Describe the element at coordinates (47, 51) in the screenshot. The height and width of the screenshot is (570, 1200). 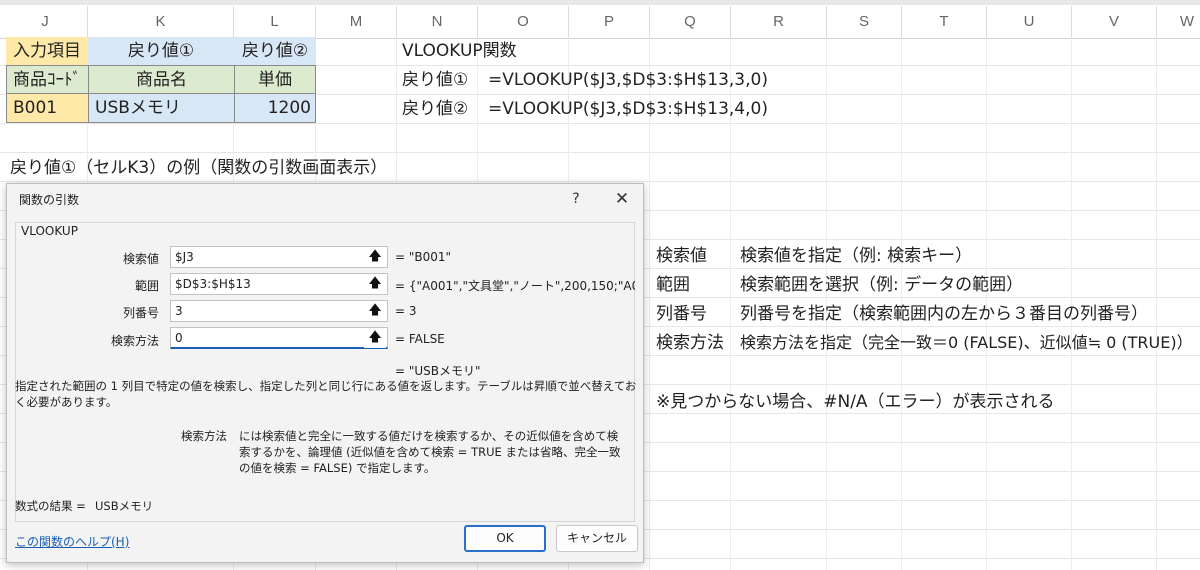
I see `cell-j1-input-label: 入力項目` at that location.